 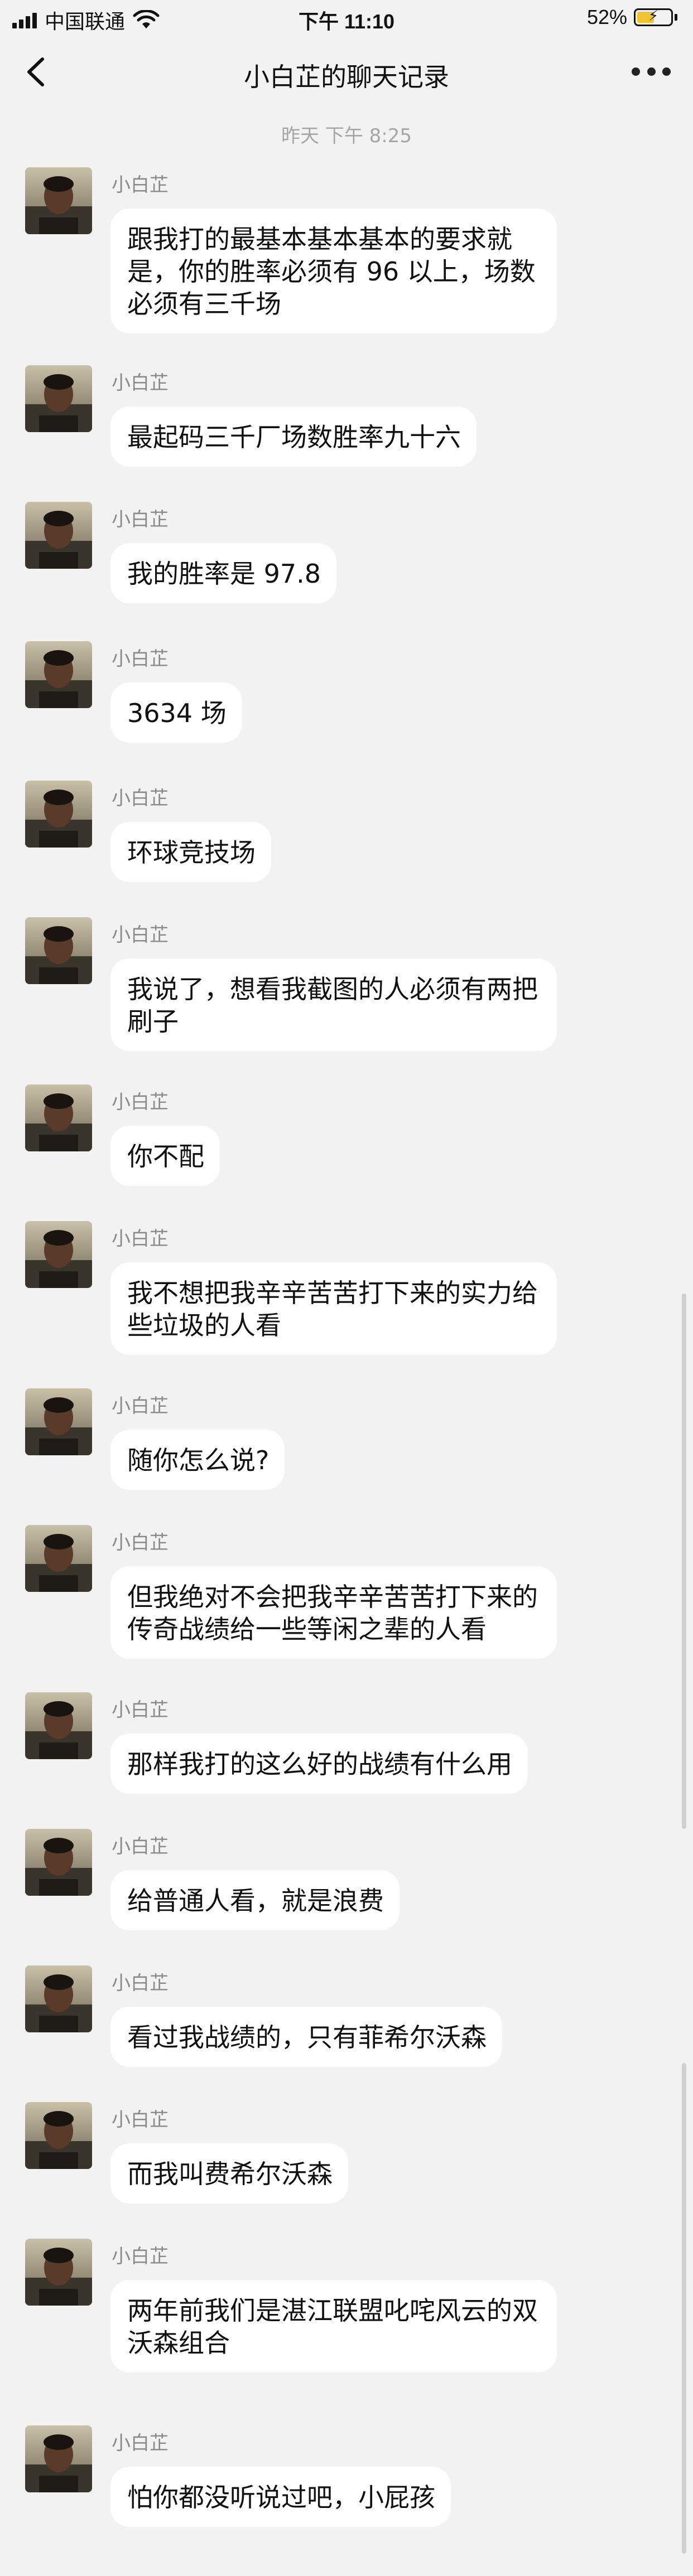 I want to click on scrollbar, so click(x=684, y=1561).